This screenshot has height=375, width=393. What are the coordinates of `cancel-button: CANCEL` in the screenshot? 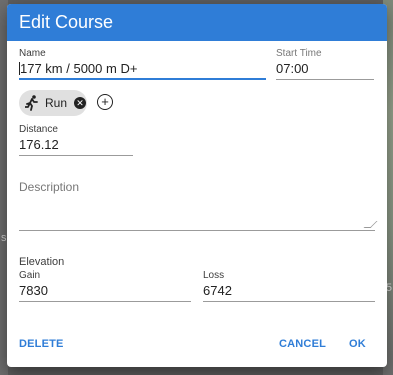 It's located at (302, 344).